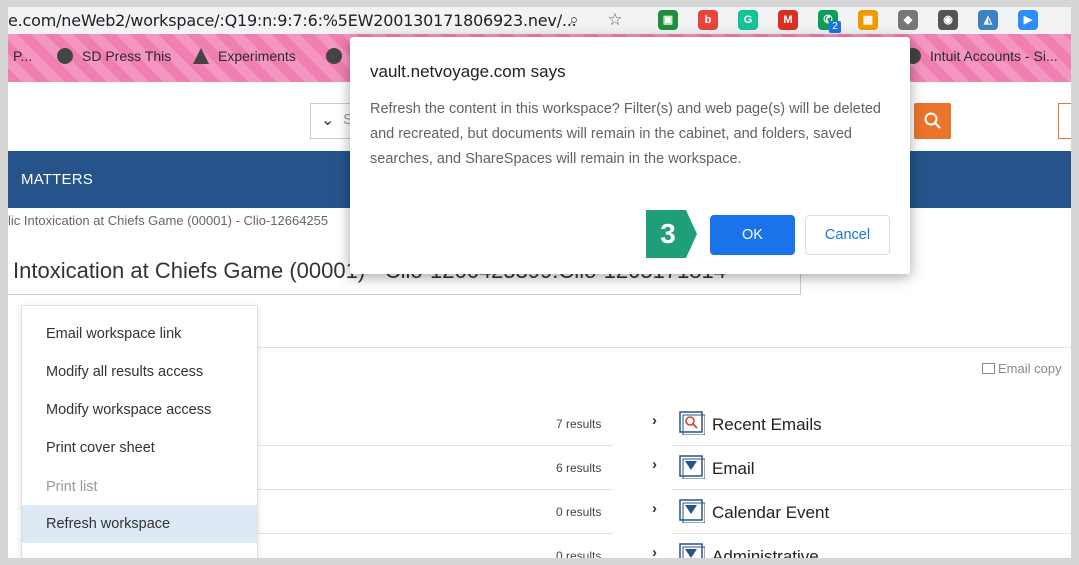 The width and height of the screenshot is (1079, 565). Describe the element at coordinates (788, 20) in the screenshot. I see `gmail-icon: M` at that location.